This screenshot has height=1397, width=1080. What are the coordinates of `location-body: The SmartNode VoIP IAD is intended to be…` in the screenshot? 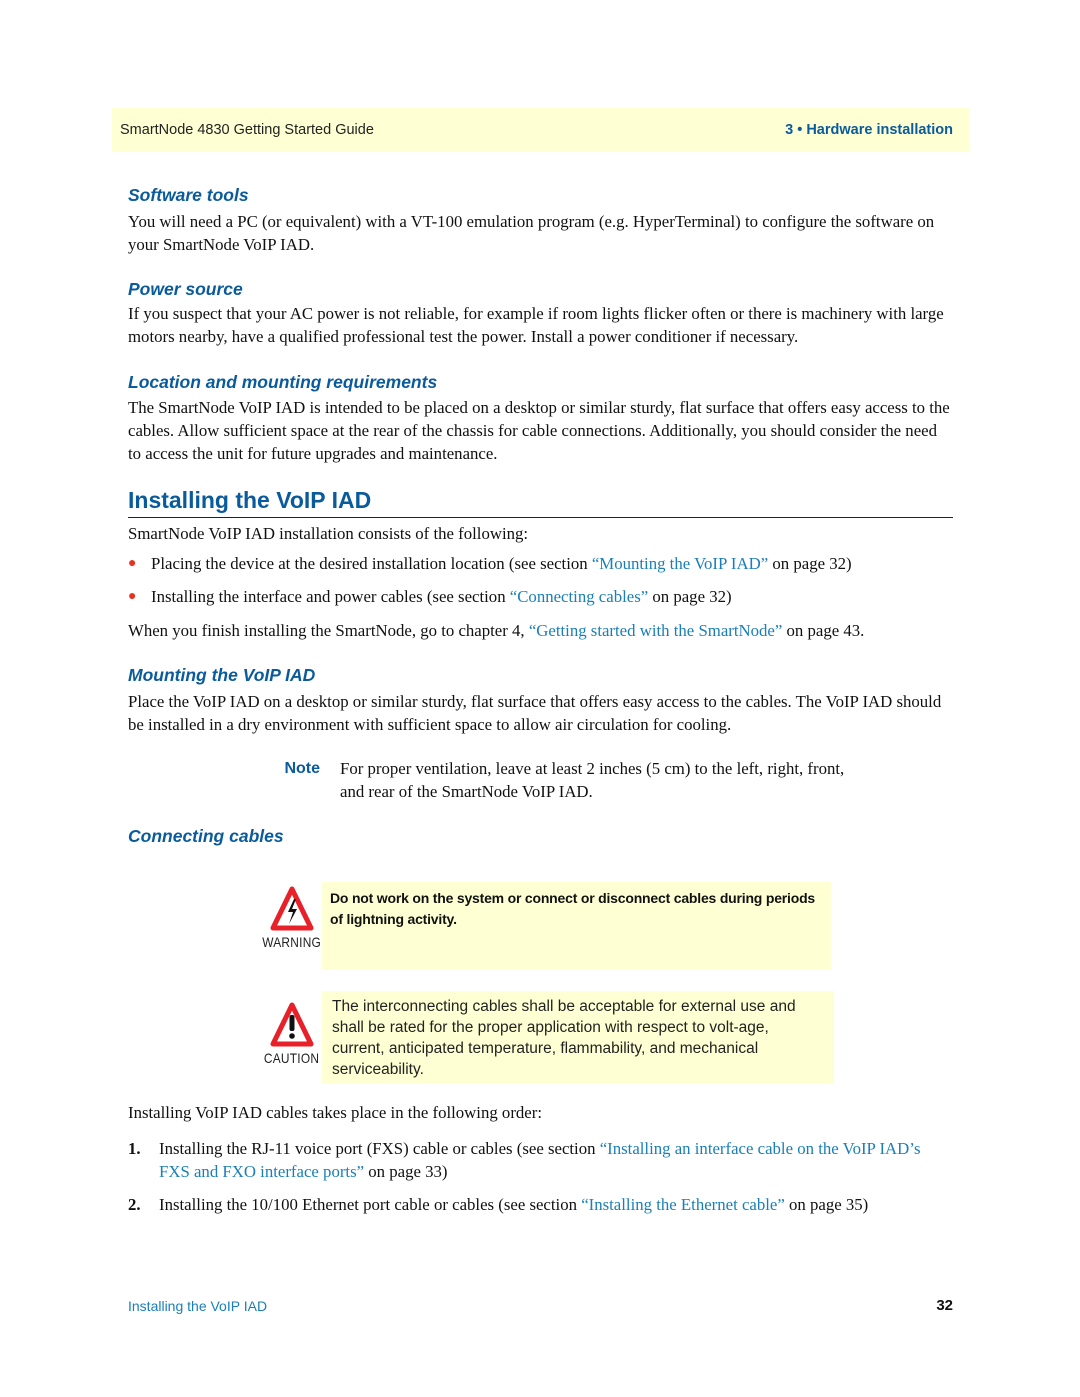 It's located at (539, 430).